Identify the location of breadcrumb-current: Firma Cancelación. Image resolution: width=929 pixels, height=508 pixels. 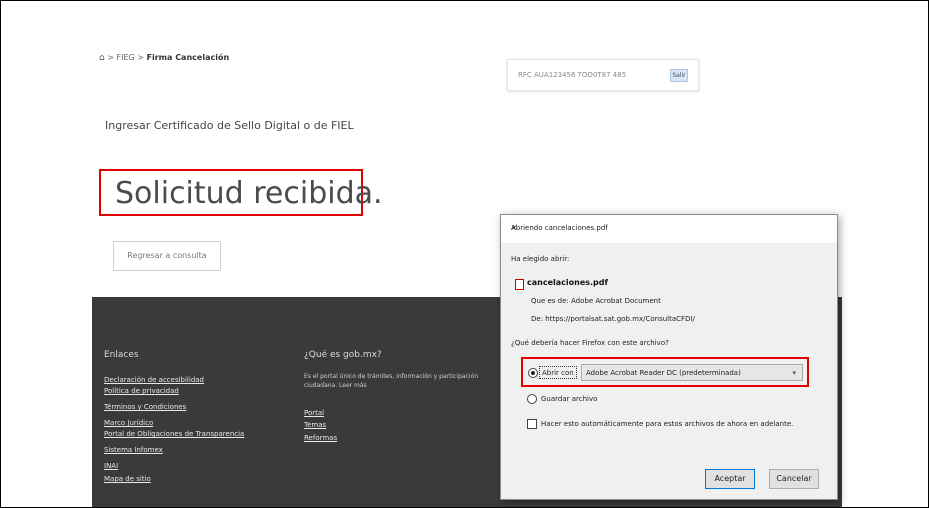
(188, 57).